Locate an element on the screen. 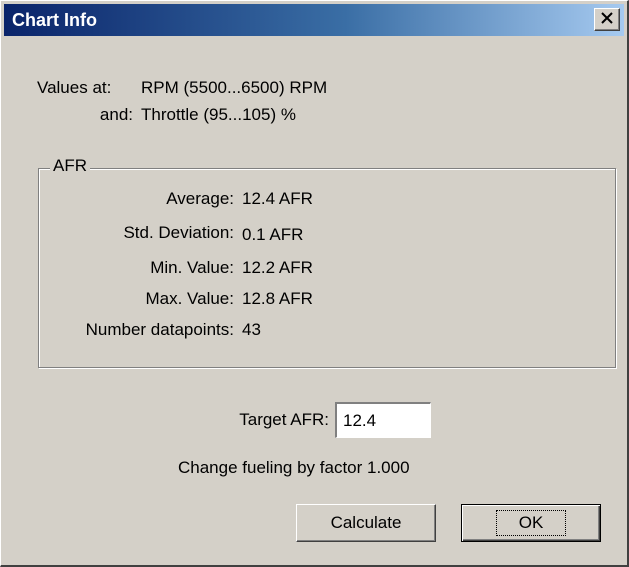 The height and width of the screenshot is (567, 629). max-value-value: 12.8 AFR is located at coordinates (277, 298).